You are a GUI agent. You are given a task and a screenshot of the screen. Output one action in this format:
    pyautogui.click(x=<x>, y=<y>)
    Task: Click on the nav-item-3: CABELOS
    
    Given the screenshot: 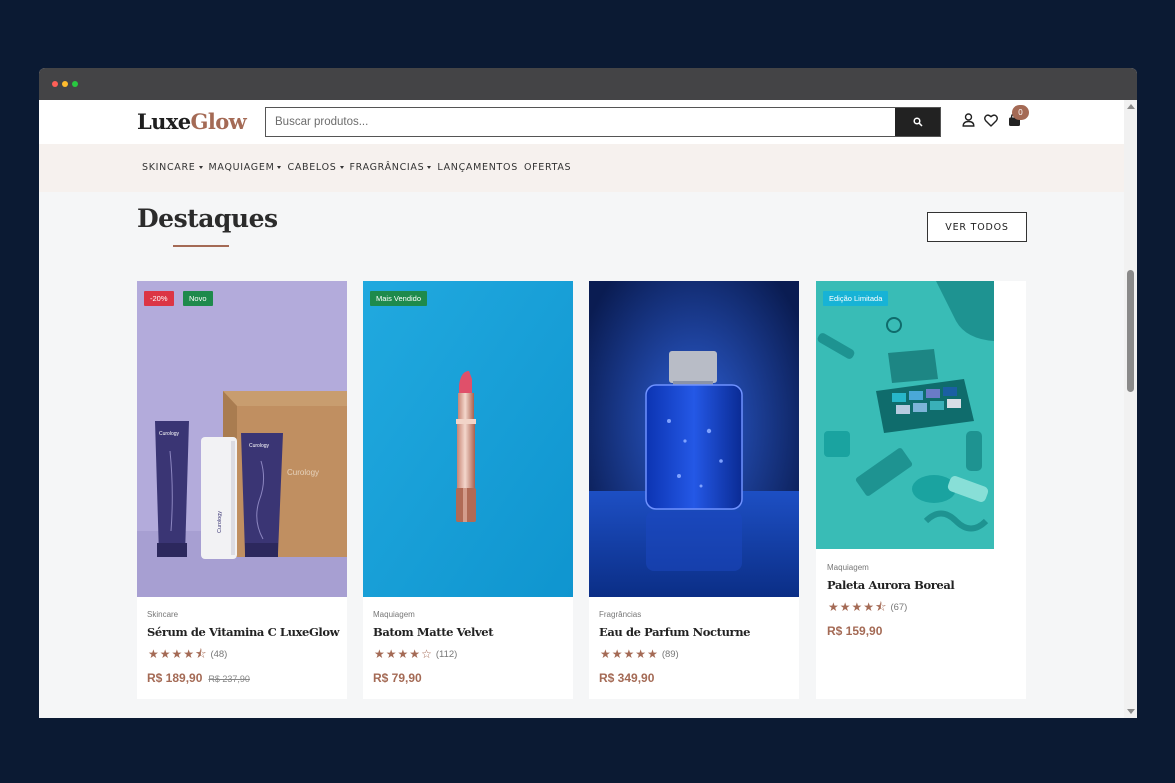 What is the action you would take?
    pyautogui.click(x=315, y=167)
    